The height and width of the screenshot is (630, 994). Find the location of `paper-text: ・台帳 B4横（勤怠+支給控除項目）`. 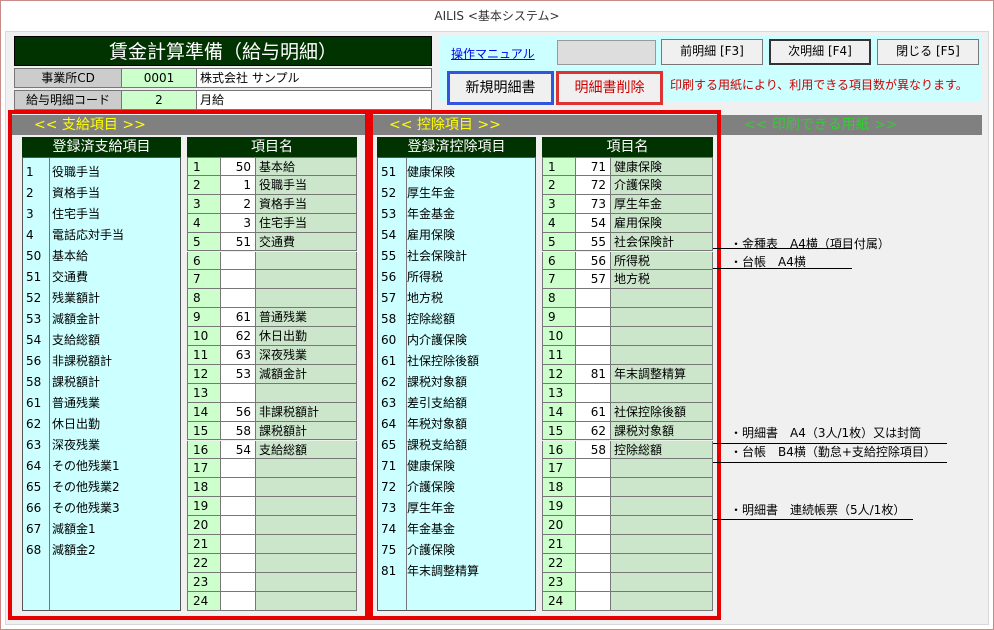

paper-text: ・台帳 B4横（勤怠+支給控除項目） is located at coordinates (833, 452).